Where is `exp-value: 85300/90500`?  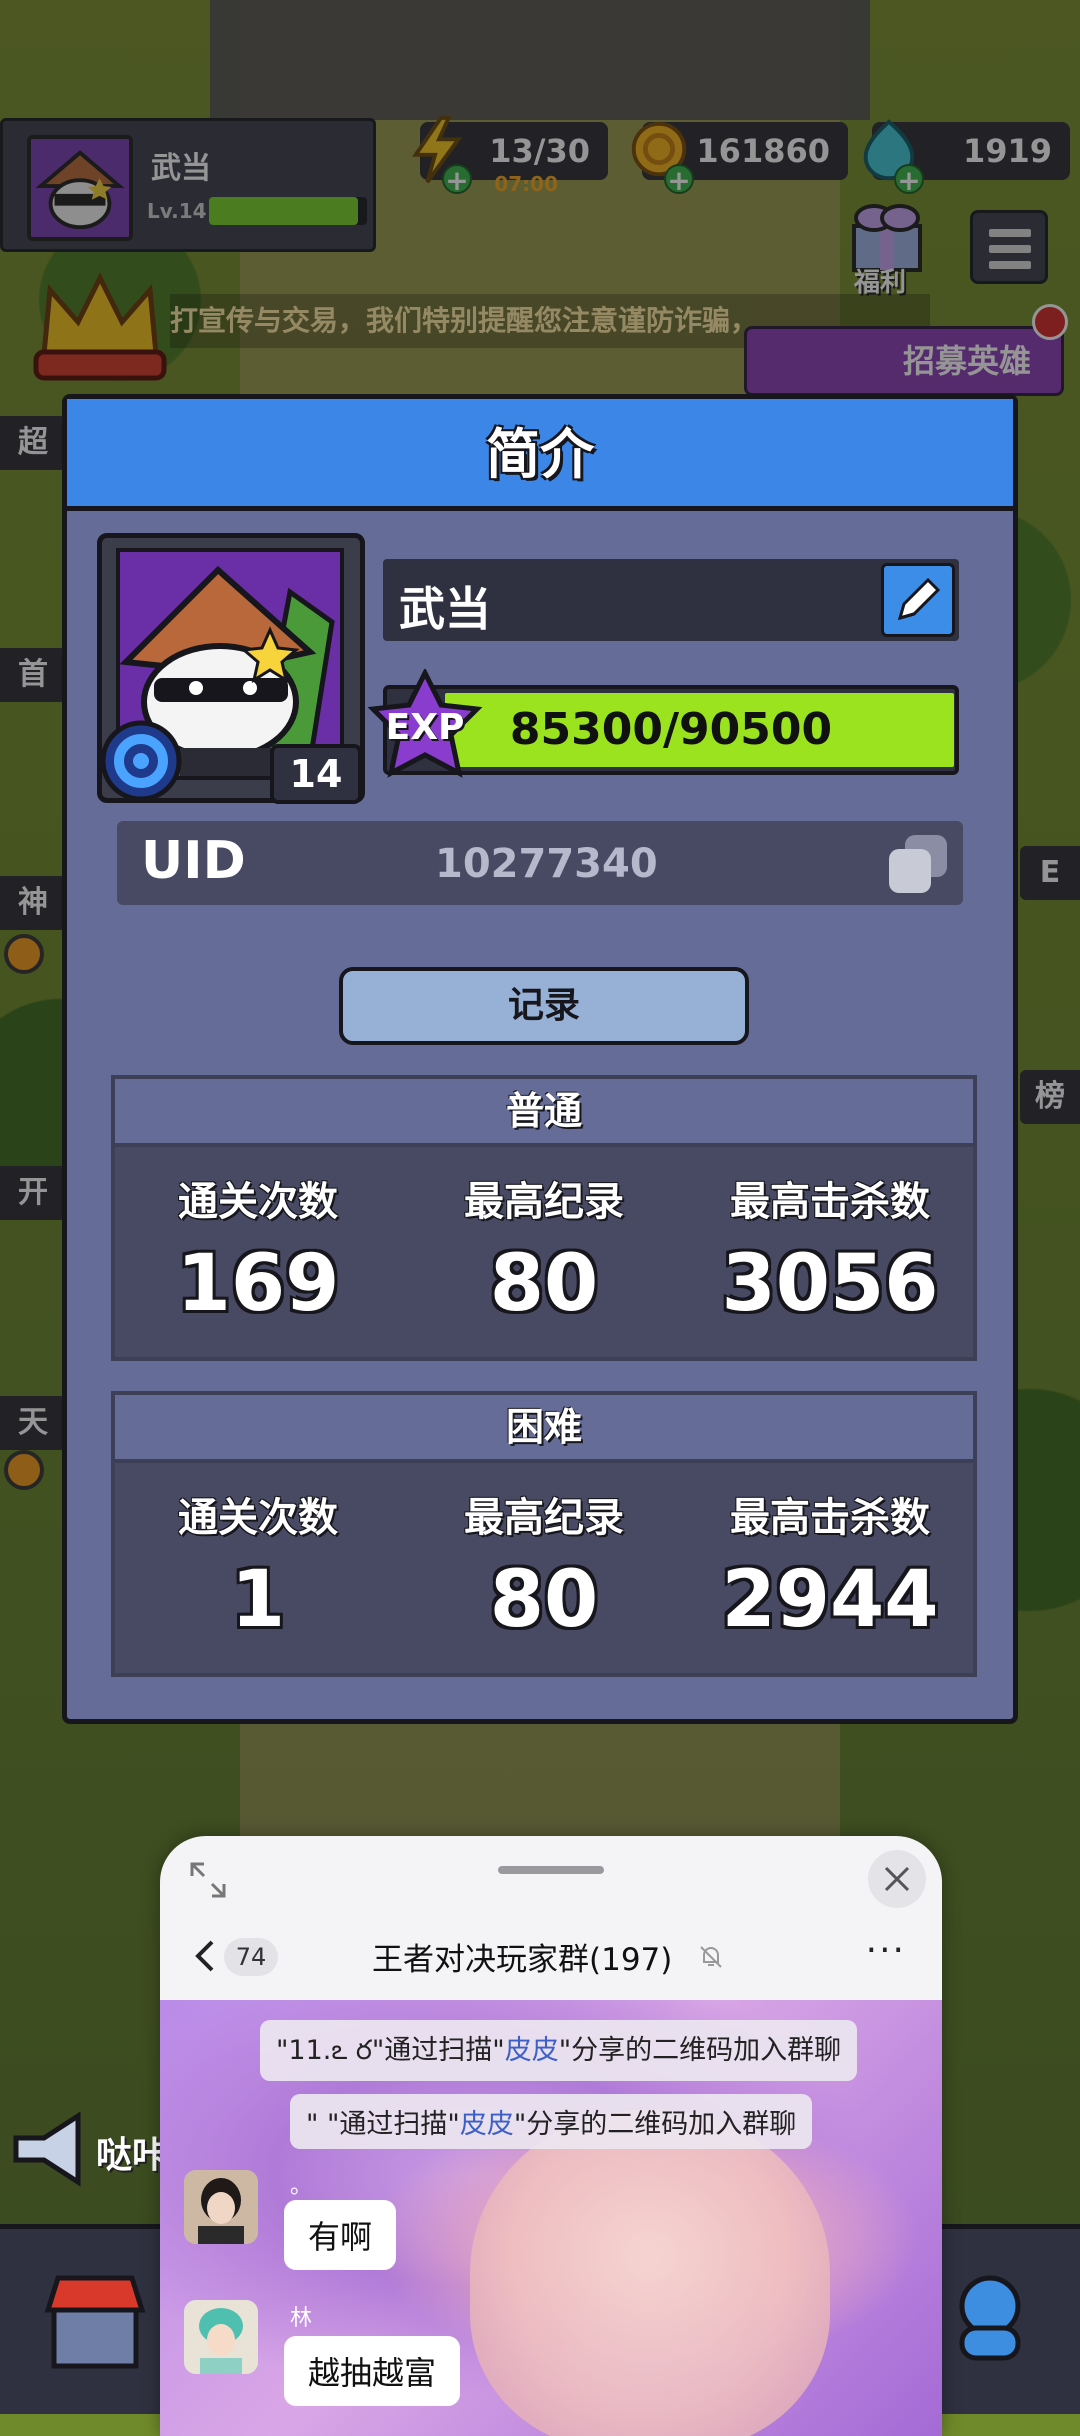 exp-value: 85300/90500 is located at coordinates (671, 729).